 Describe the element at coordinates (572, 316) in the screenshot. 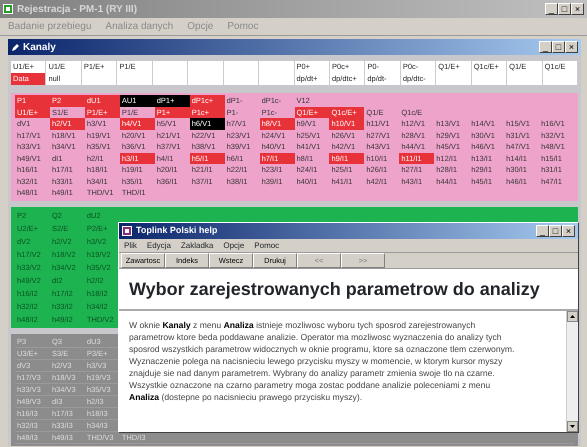

I see `scroll-up-button` at that location.